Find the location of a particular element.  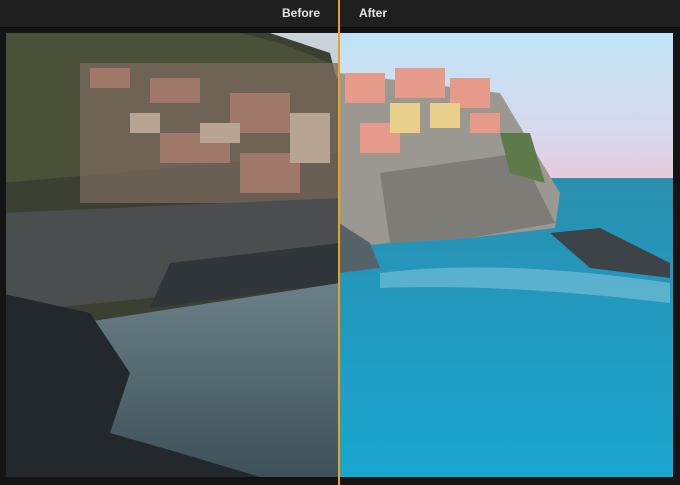

comparison-header: Before After is located at coordinates (340, 14).